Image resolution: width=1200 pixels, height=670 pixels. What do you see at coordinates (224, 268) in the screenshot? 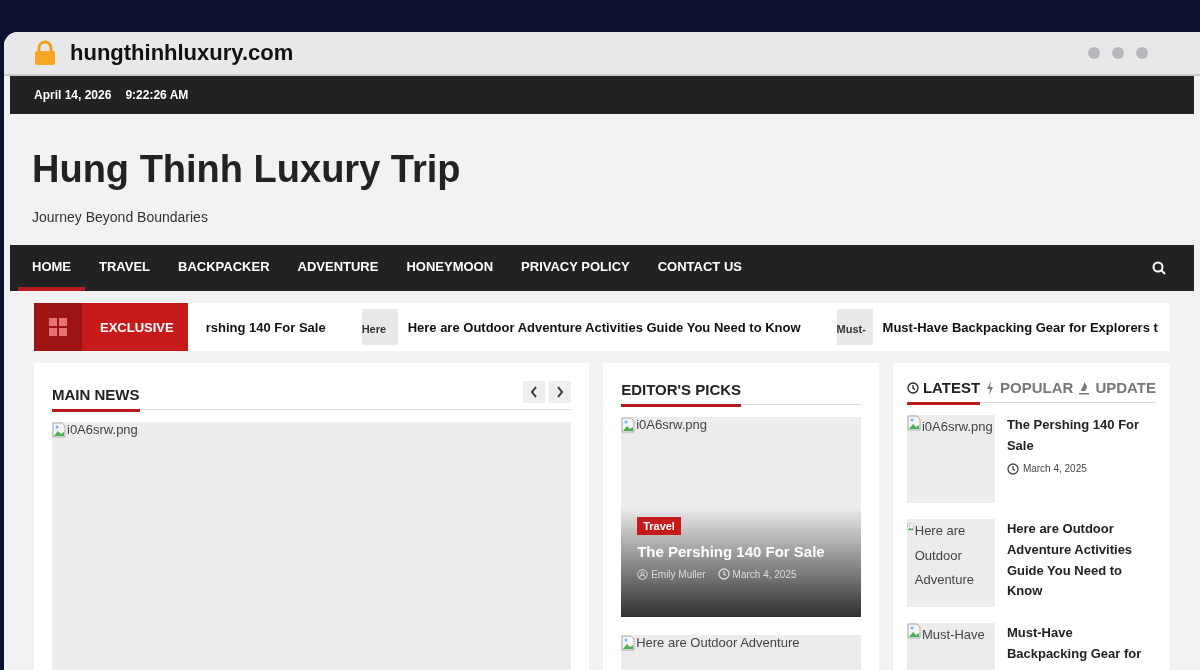
I see `nav-link: BACKPACKER` at bounding box center [224, 268].